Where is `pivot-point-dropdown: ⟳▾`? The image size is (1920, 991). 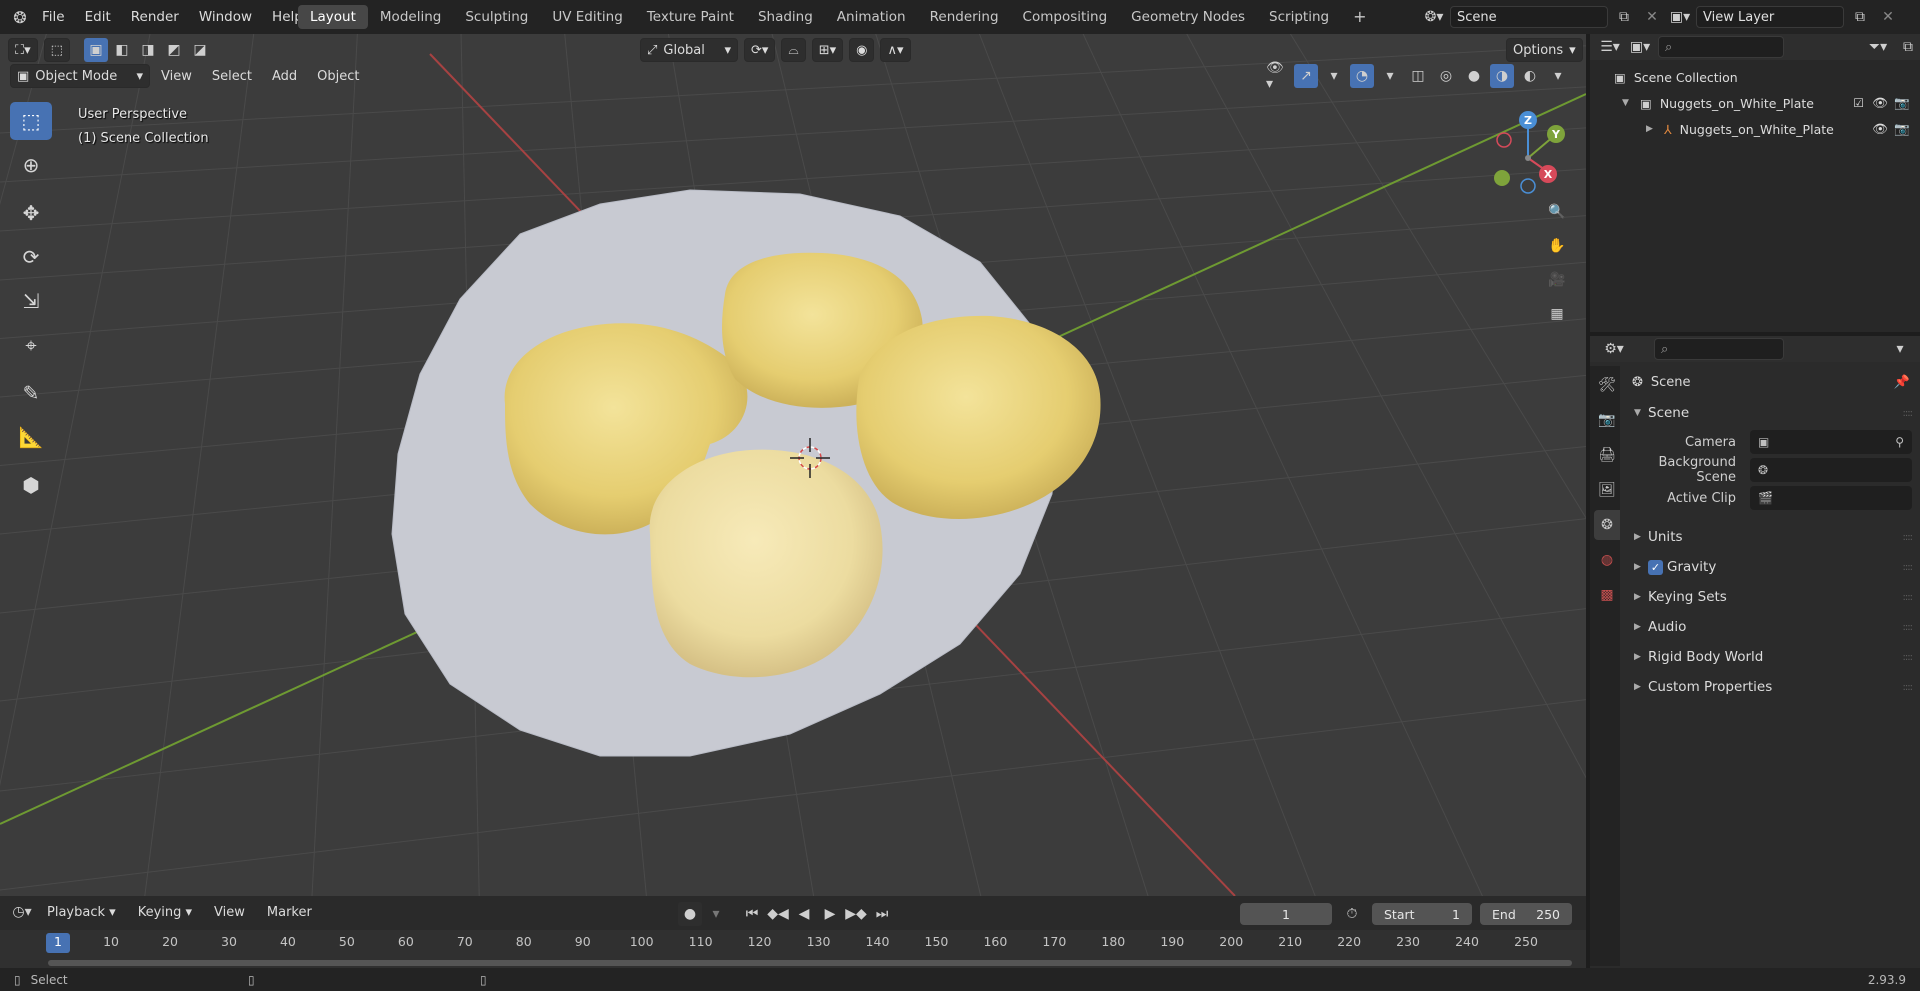 pivot-point-dropdown: ⟳▾ is located at coordinates (760, 50).